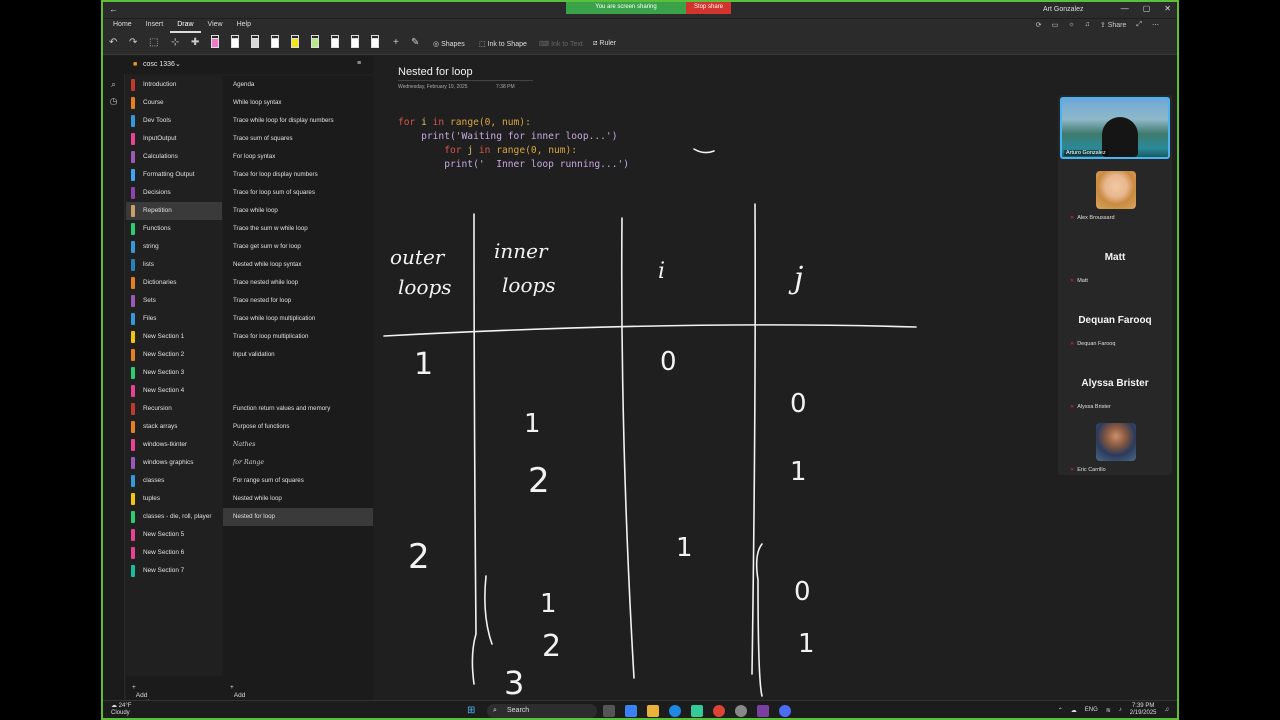 This screenshot has height=720, width=1280. What do you see at coordinates (653, 711) in the screenshot?
I see `file-explorer-icon` at bounding box center [653, 711].